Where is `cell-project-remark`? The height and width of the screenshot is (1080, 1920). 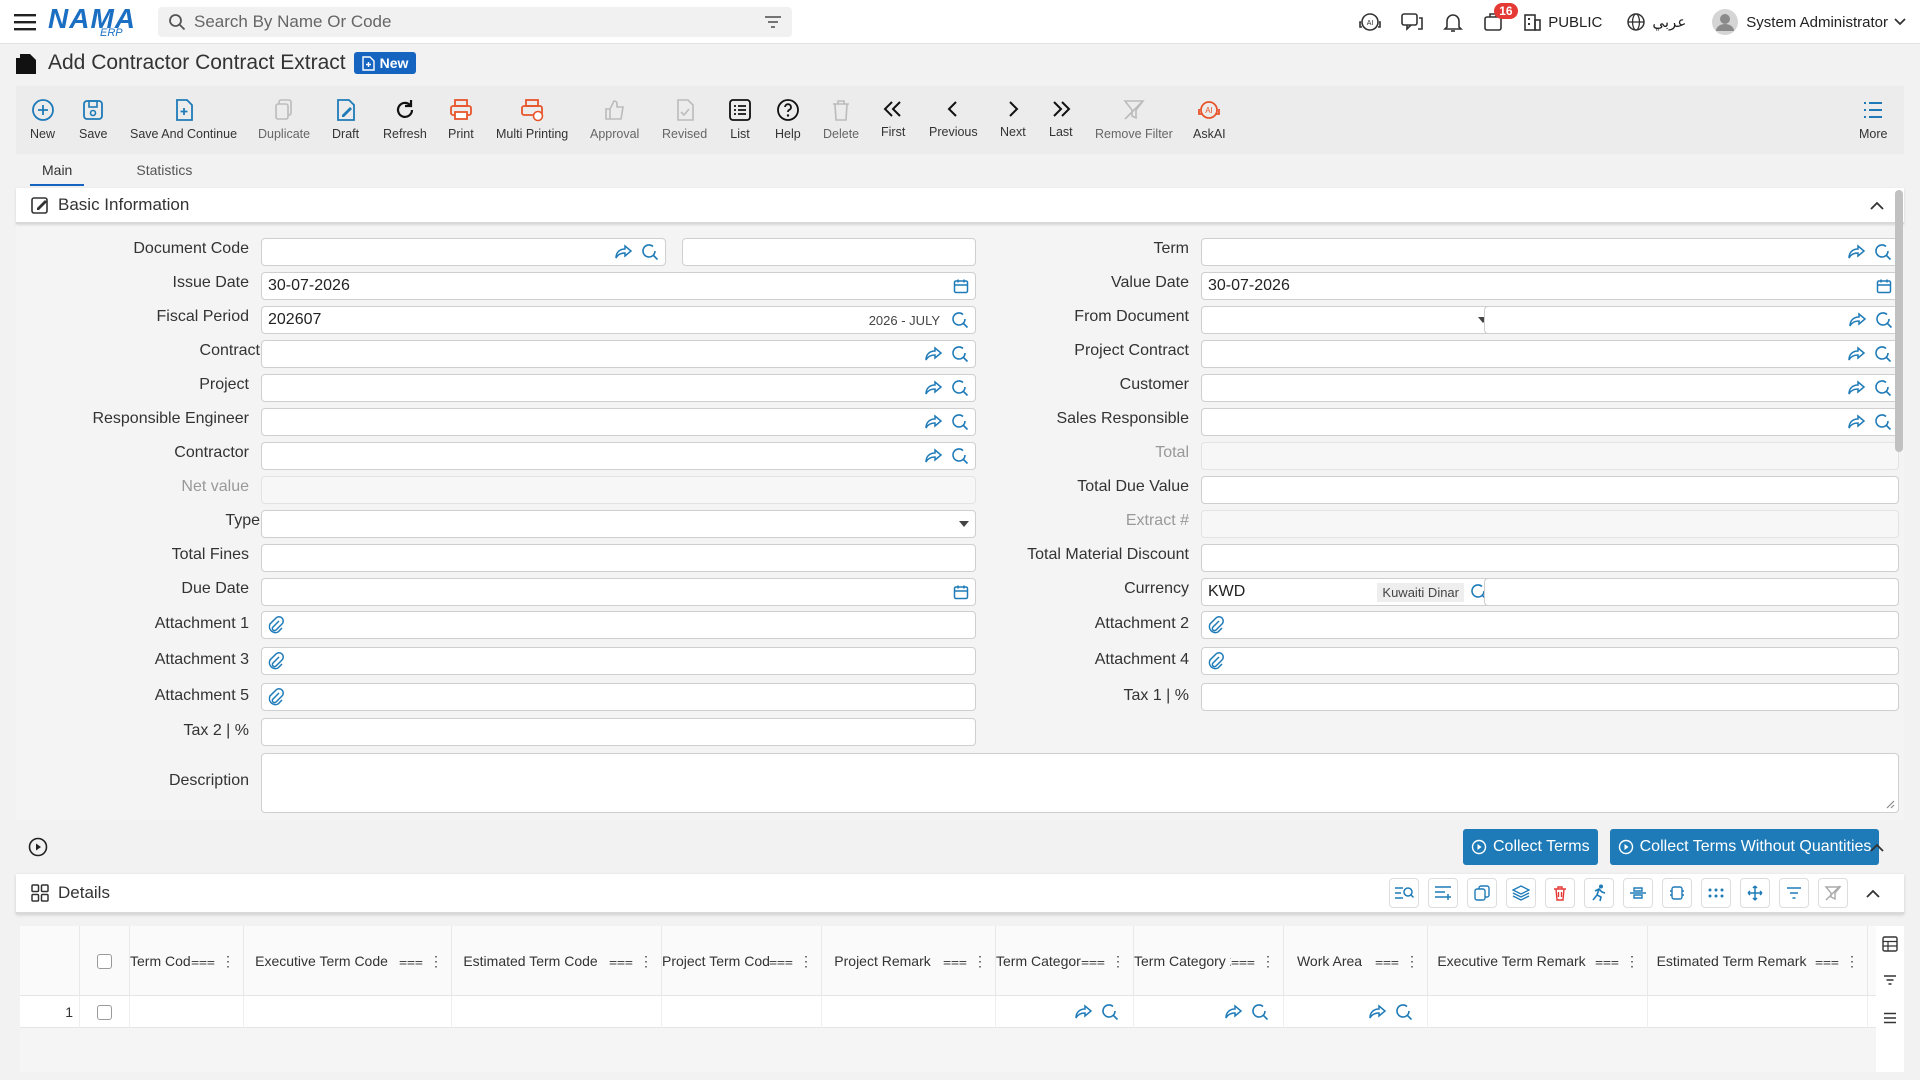 cell-project-remark is located at coordinates (909, 1012).